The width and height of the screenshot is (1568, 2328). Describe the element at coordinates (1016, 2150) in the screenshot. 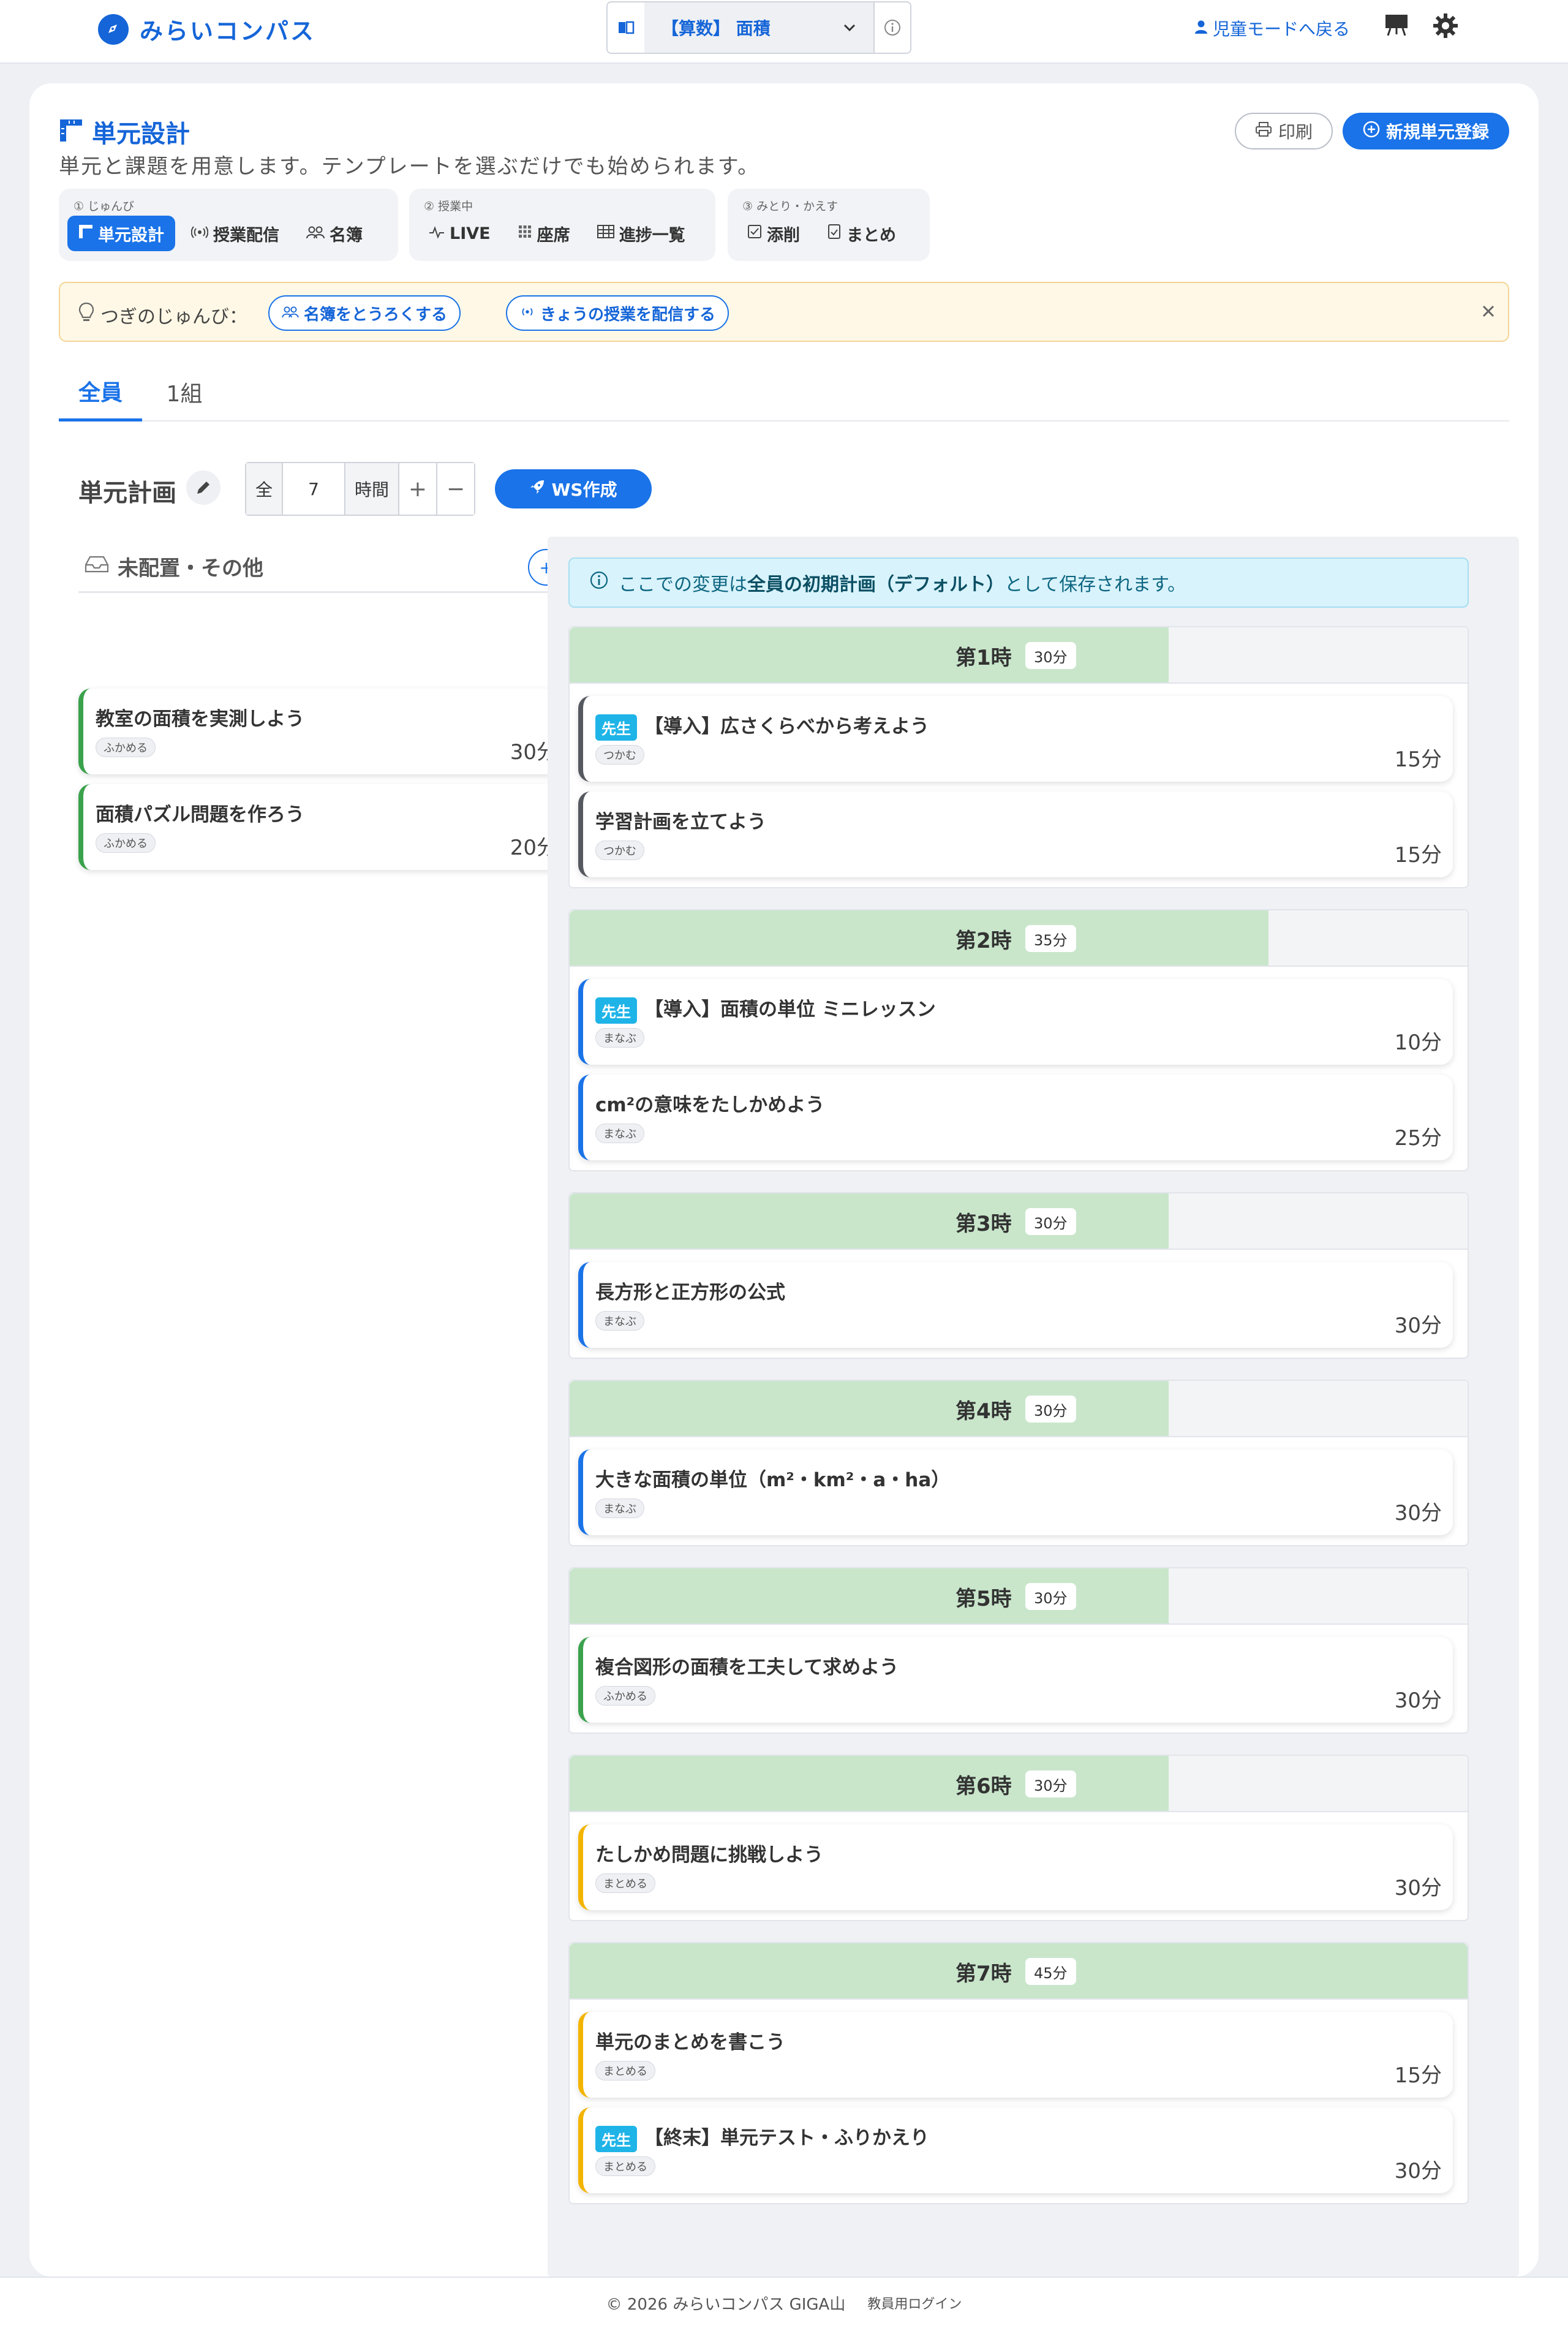

I see `task-card: 先生 【終末】単元テスト・ふりかえりまとめる 30分` at that location.